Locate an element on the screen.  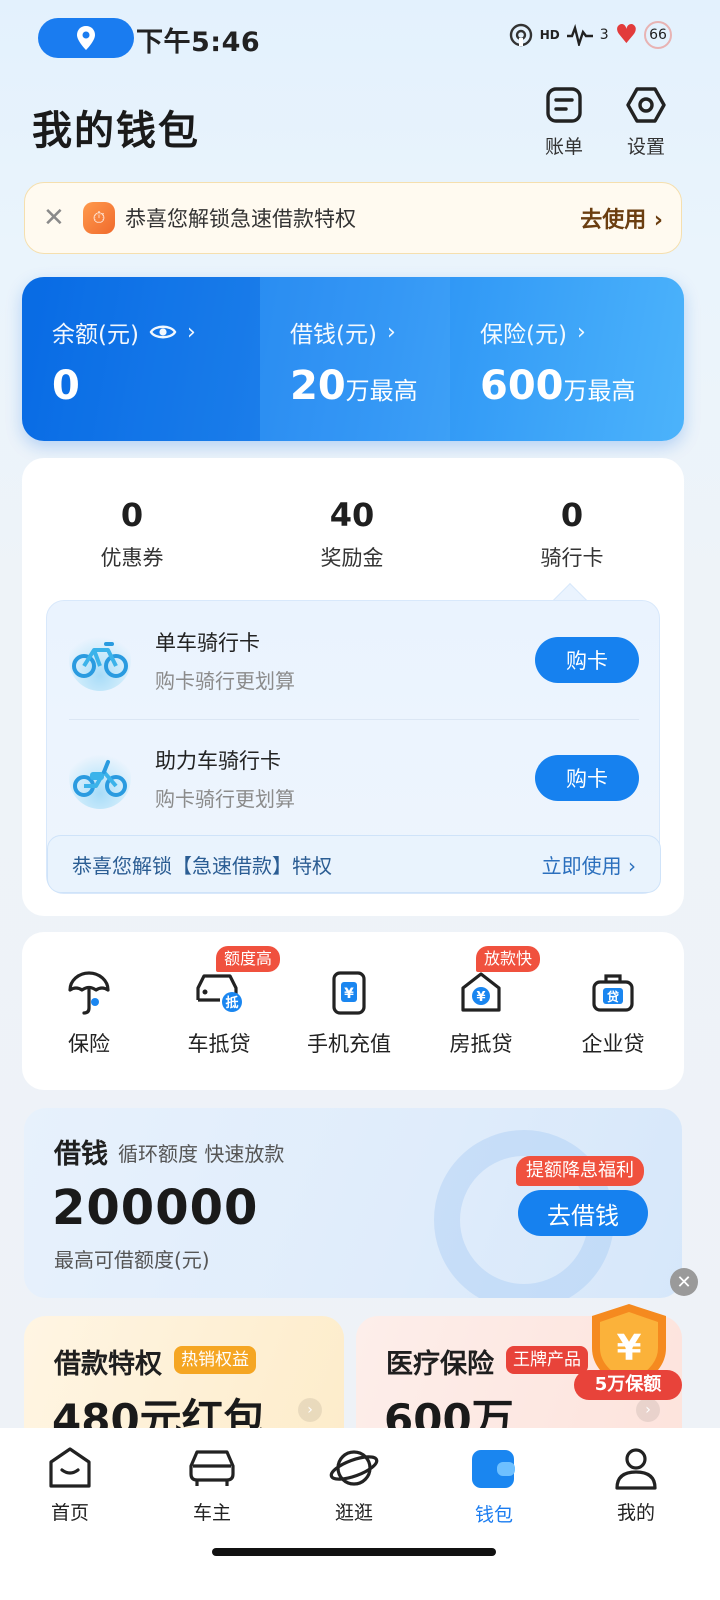
car-icon is located at coordinates (212, 1468).